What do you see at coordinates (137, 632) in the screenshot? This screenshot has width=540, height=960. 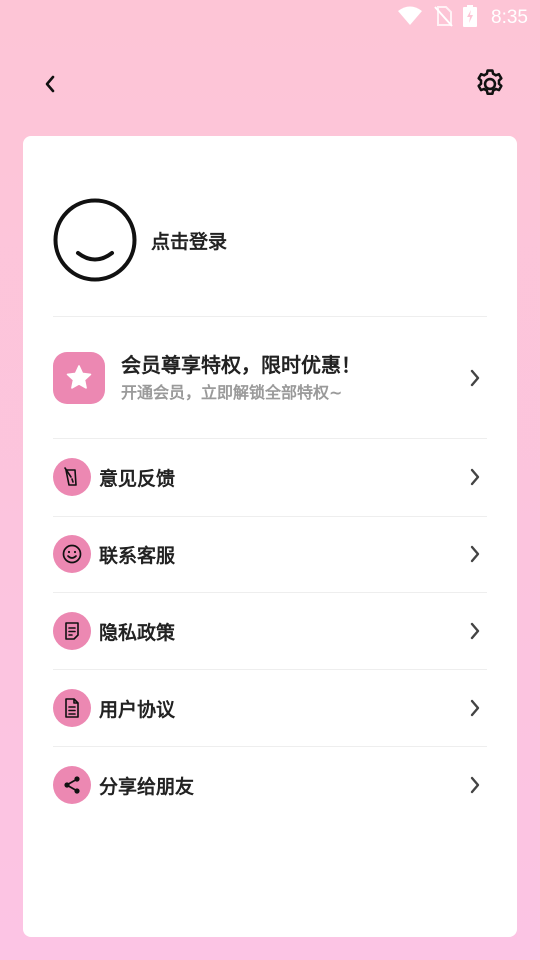 I see `menu-item-label: 隐私政策` at bounding box center [137, 632].